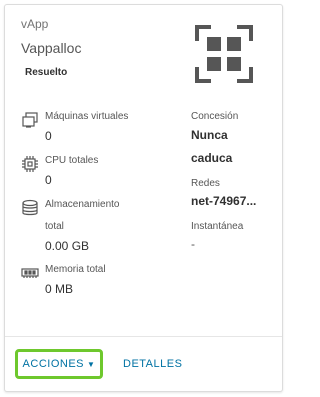 The image size is (320, 397). What do you see at coordinates (87, 116) in the screenshot?
I see `vms-label: Máquinas virtuales` at bounding box center [87, 116].